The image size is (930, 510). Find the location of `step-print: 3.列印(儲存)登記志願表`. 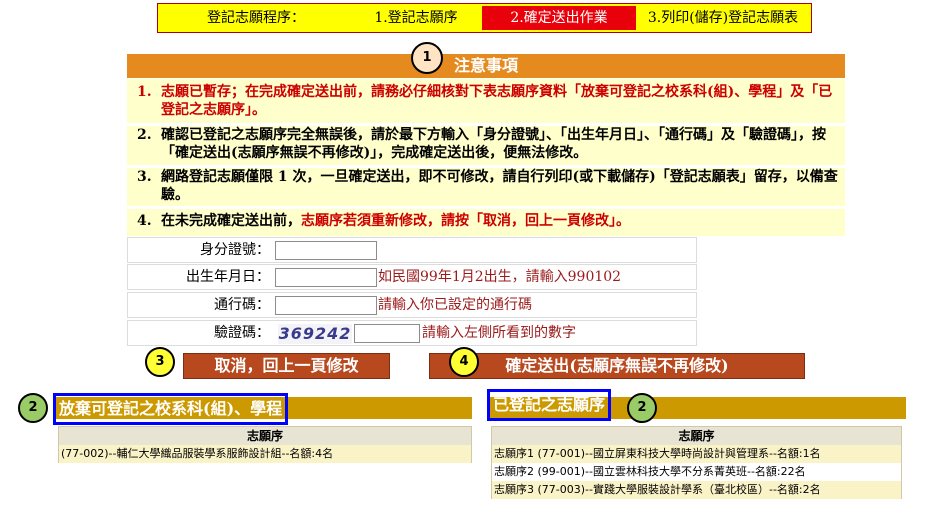

step-print: 3.列印(儲存)登記志願表 is located at coordinates (723, 18).